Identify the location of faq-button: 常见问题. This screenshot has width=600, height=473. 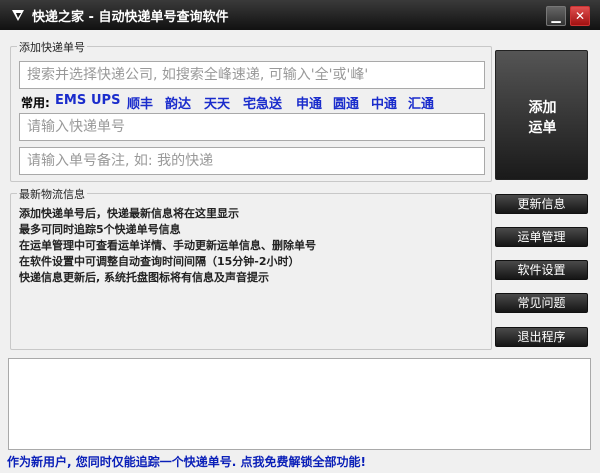
(541, 303).